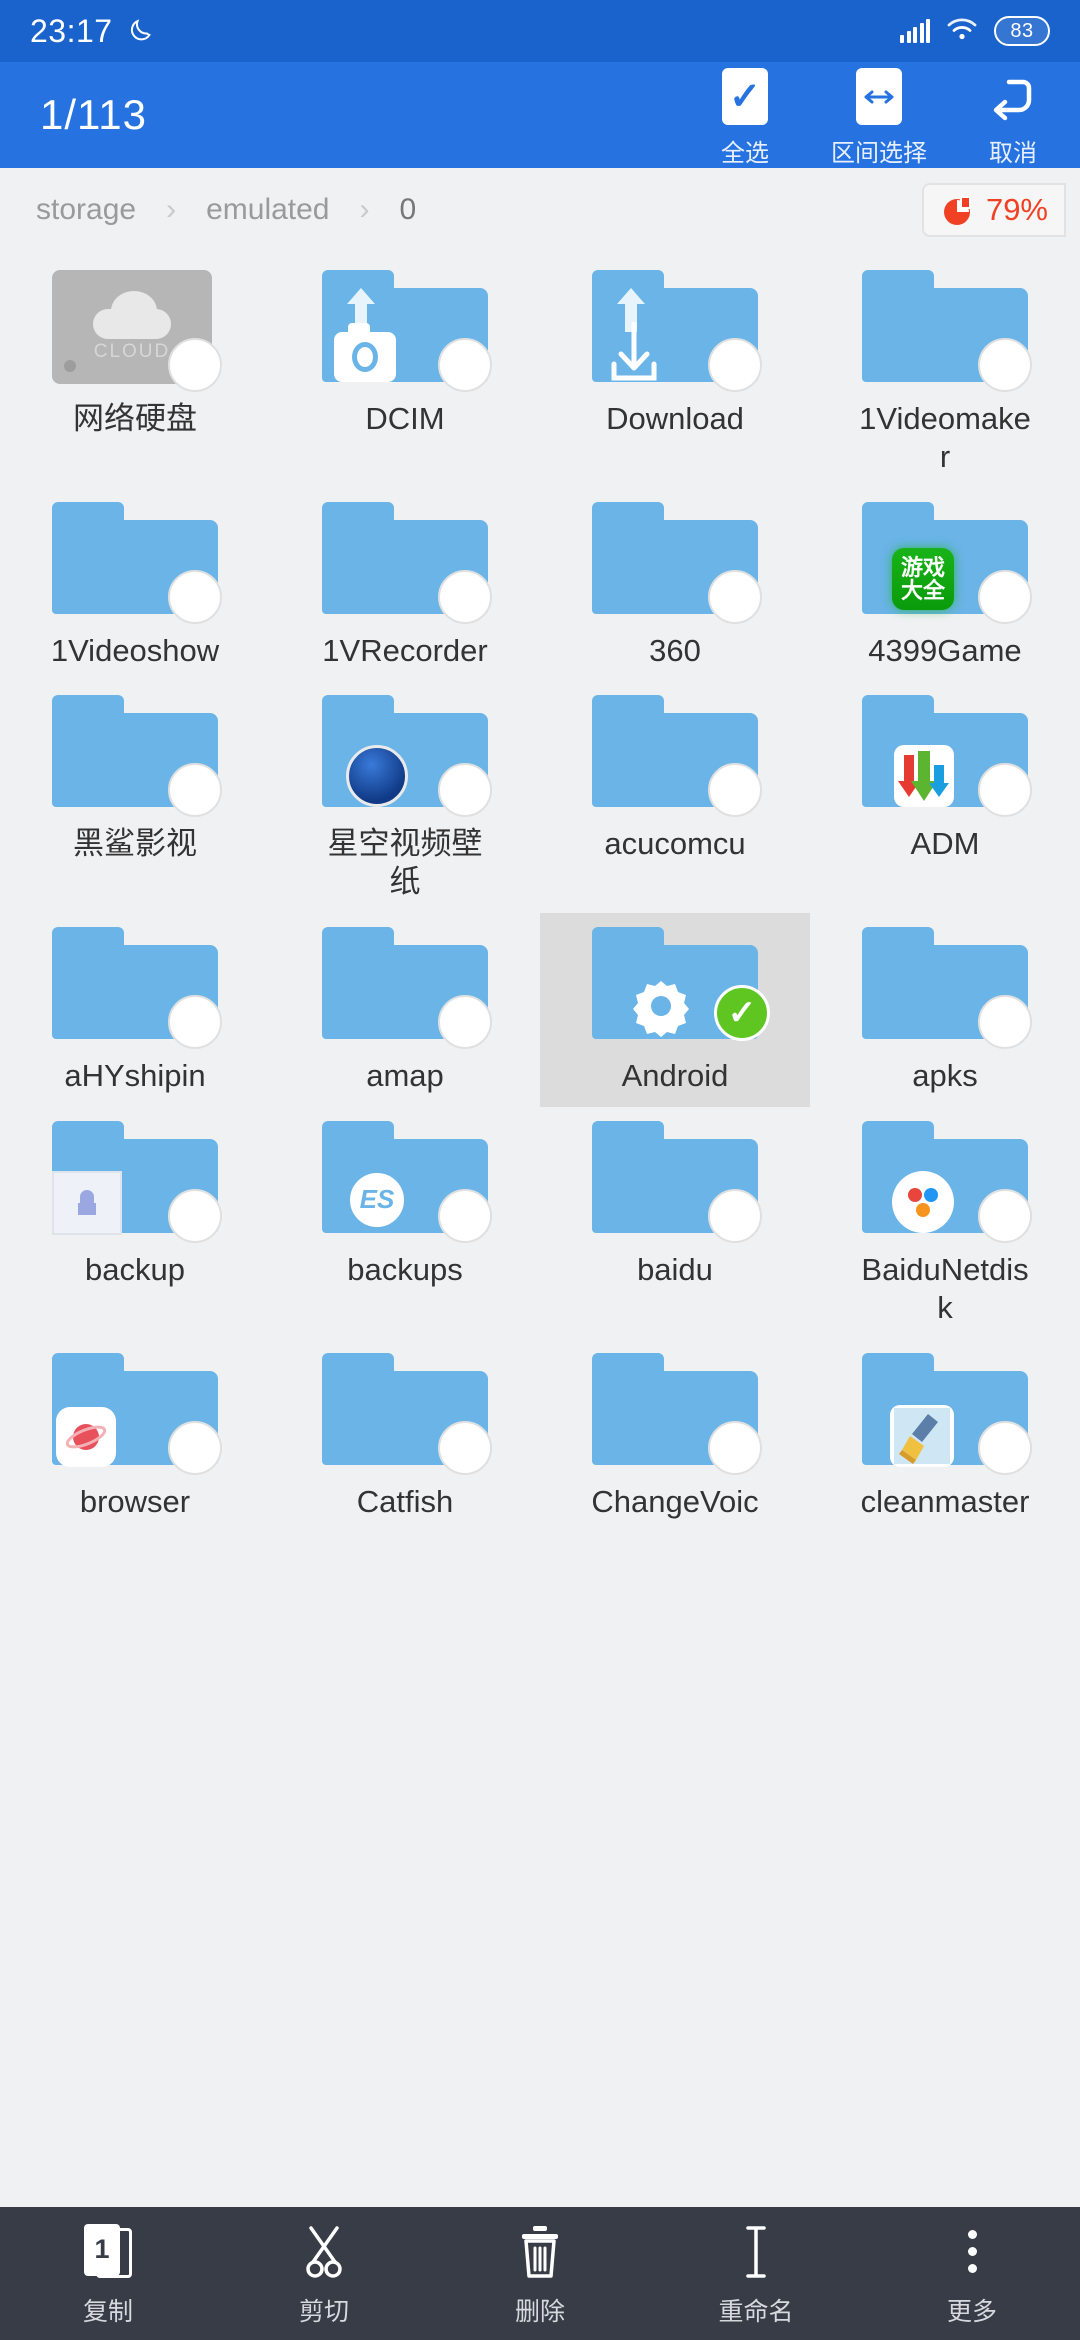 This screenshot has height=2340, width=1080. What do you see at coordinates (540, 115) in the screenshot?
I see `selection-toolbar: 1/113 ✓ 全选 区间选择 取消` at bounding box center [540, 115].